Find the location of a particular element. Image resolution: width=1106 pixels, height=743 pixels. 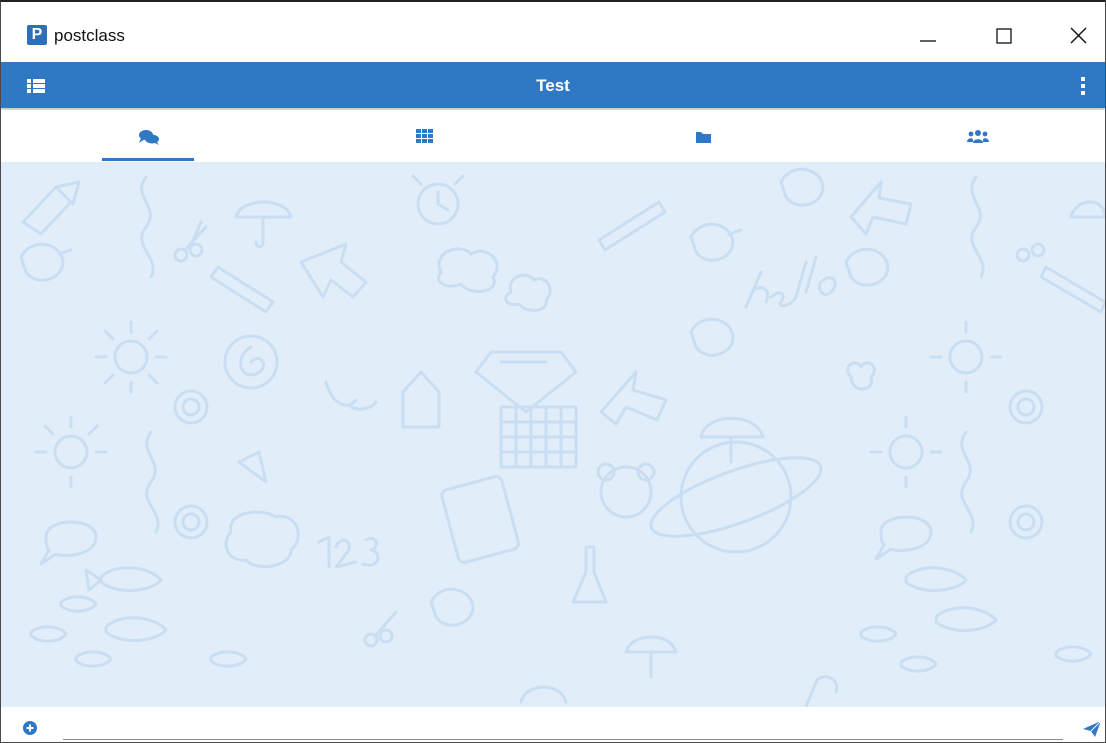

close-button is located at coordinates (1078, 36).